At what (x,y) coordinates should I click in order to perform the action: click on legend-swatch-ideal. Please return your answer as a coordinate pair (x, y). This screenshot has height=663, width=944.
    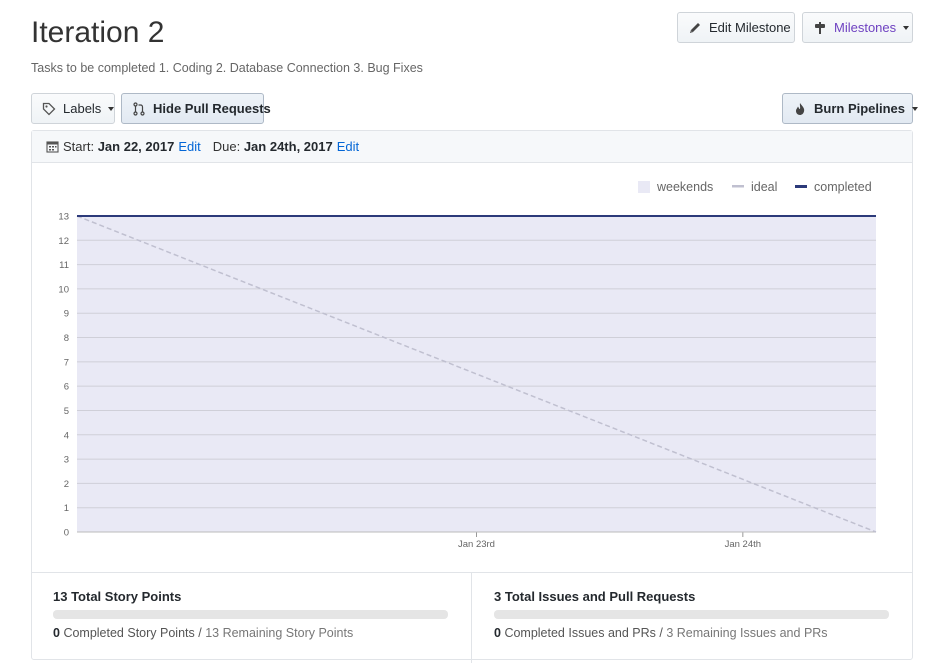
    Looking at the image, I should click on (738, 186).